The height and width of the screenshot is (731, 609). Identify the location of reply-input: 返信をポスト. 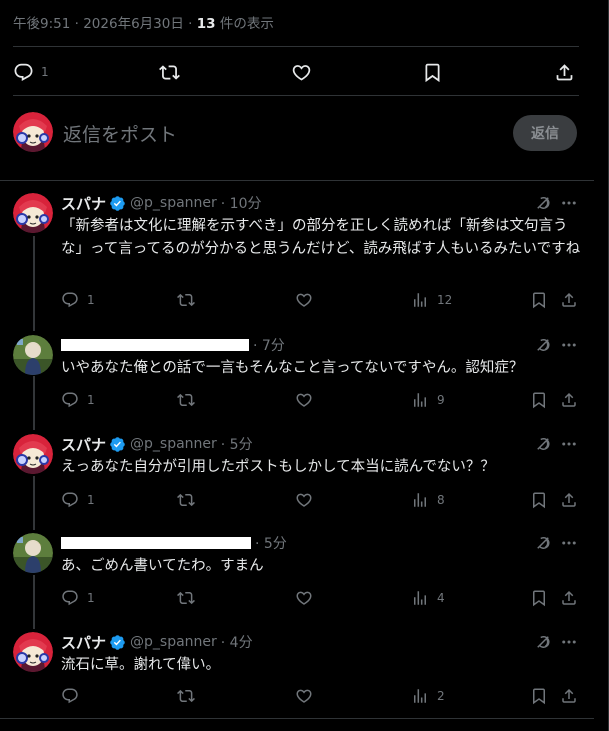
(120, 133).